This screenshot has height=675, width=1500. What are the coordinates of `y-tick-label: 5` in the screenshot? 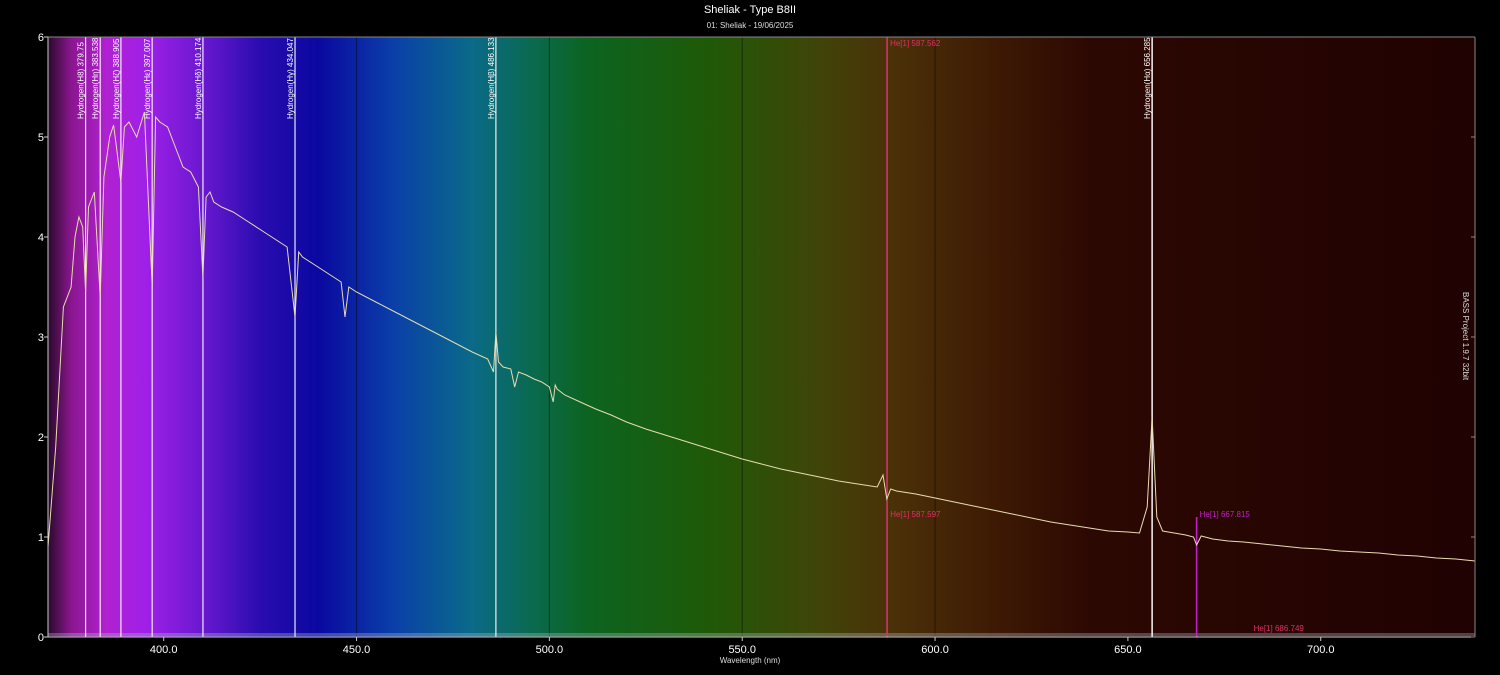 It's located at (41, 138).